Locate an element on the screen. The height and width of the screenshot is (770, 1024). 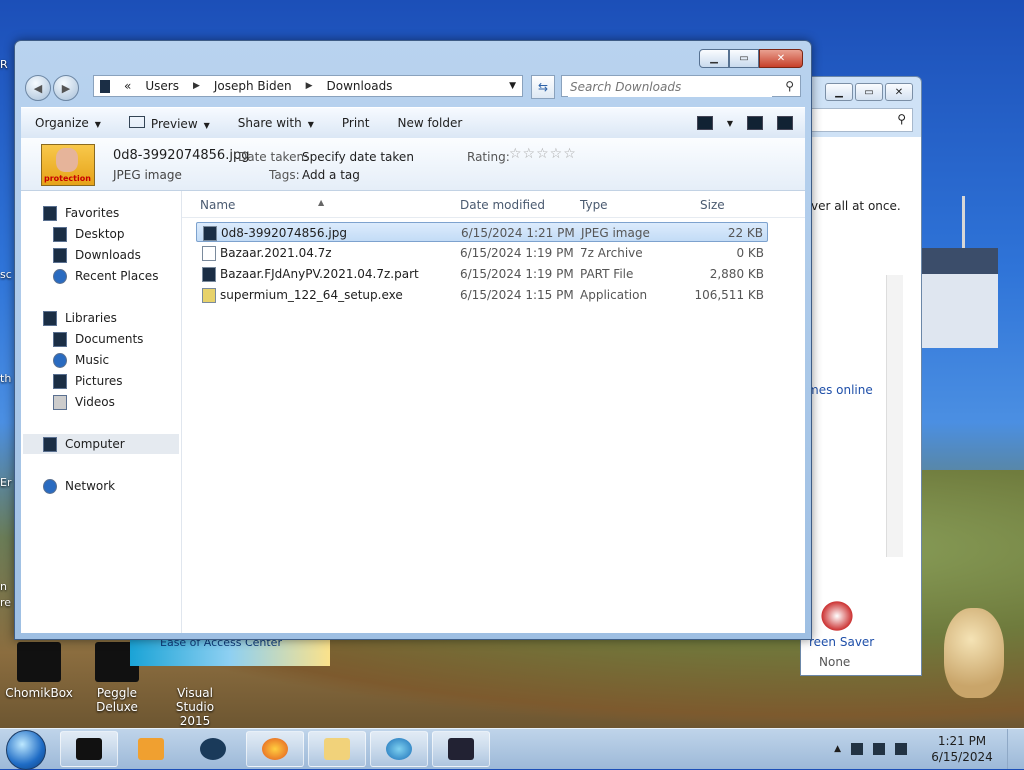
column-type: Type is located at coordinates (594, 205).